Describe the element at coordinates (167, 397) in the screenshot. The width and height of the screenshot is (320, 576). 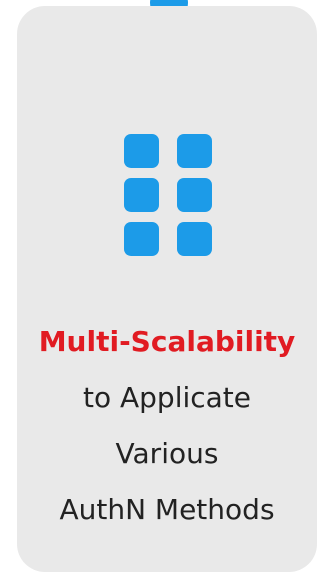
I see `card-line-1: to Applicate` at that location.